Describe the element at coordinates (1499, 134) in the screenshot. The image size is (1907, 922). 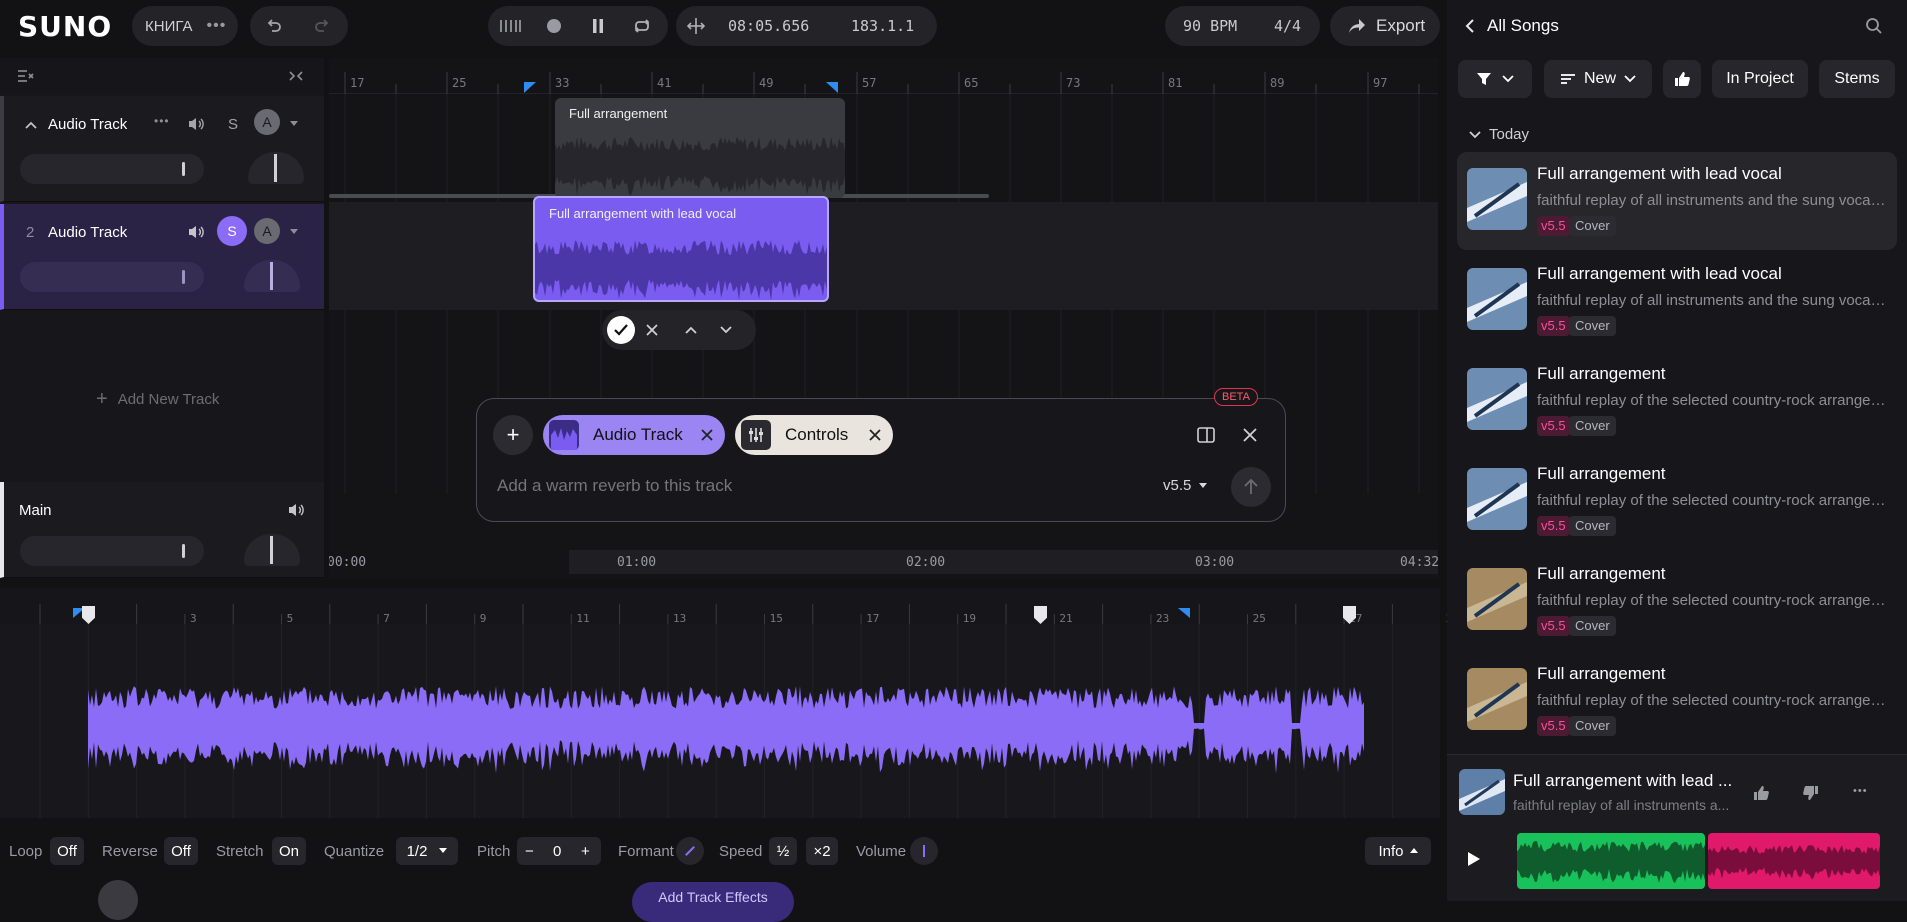
I see `section-today: Today` at that location.